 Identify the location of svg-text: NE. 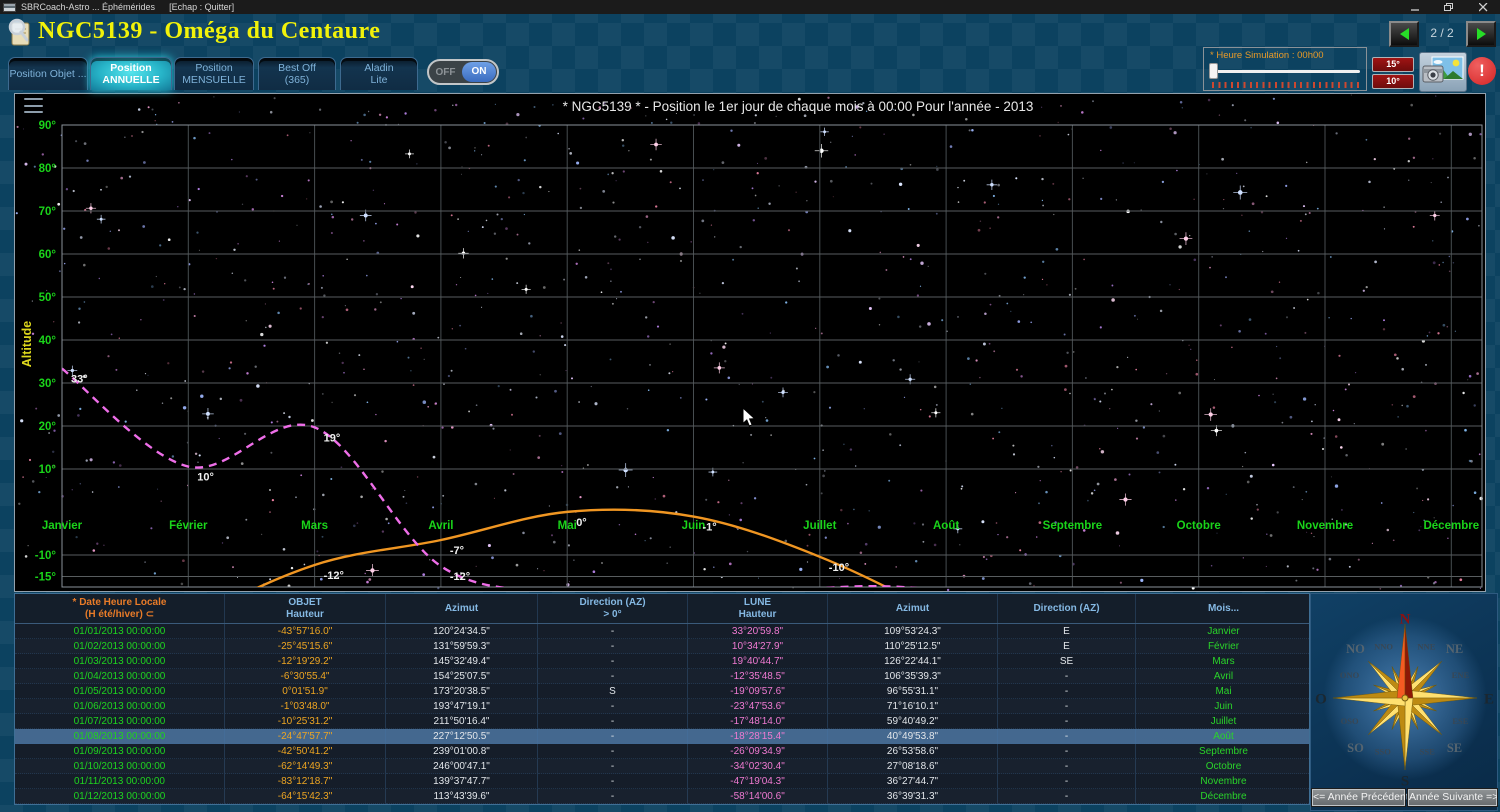
(1454, 649).